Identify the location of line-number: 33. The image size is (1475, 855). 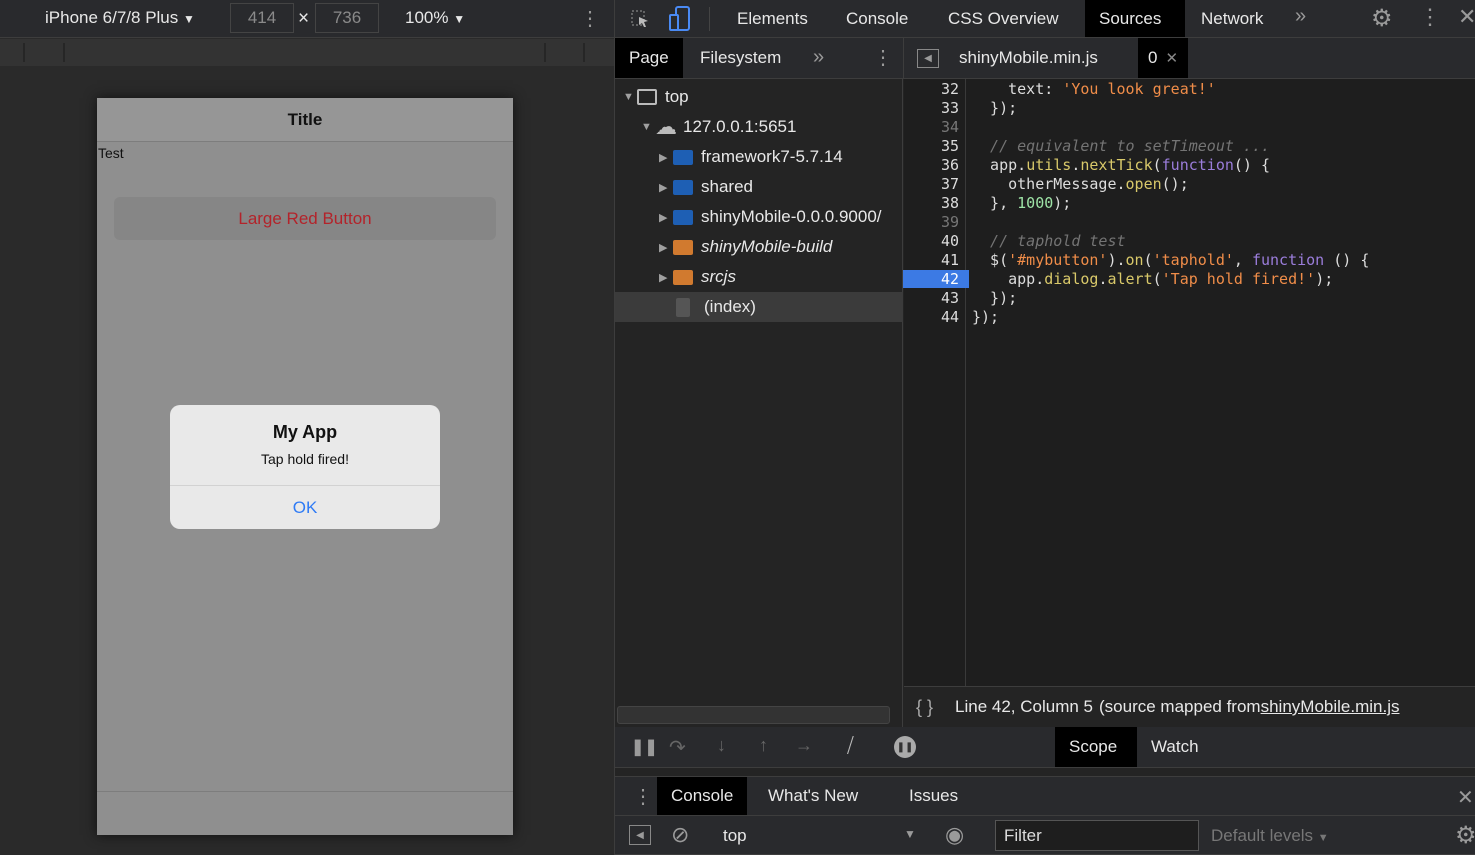
(934, 108).